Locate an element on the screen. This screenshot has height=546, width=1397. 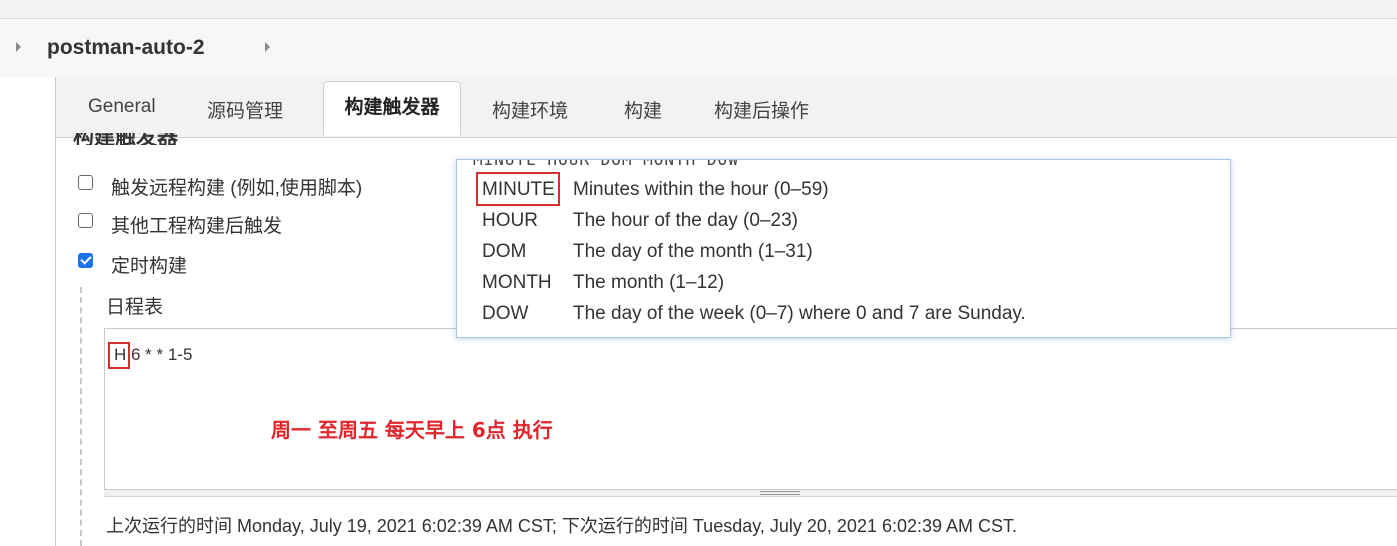
tooltip-row: MINUTE Minutes within the hour (0–59) is located at coordinates (843, 190).